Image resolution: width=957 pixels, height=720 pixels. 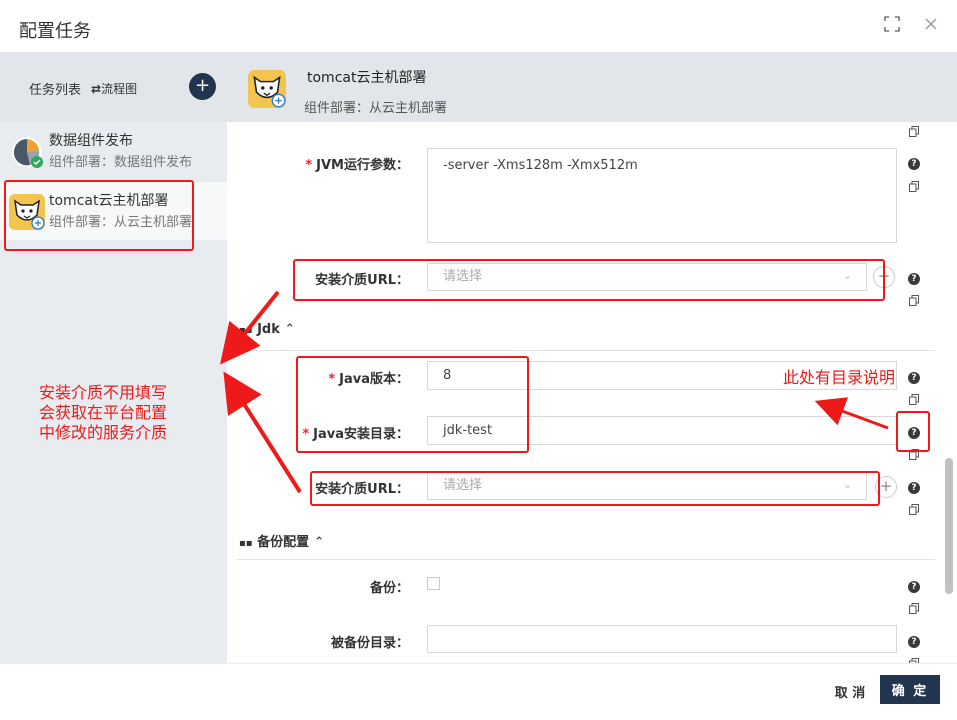 What do you see at coordinates (103, 392) in the screenshot?
I see `annotation-line: 安装介质不用填写` at bounding box center [103, 392].